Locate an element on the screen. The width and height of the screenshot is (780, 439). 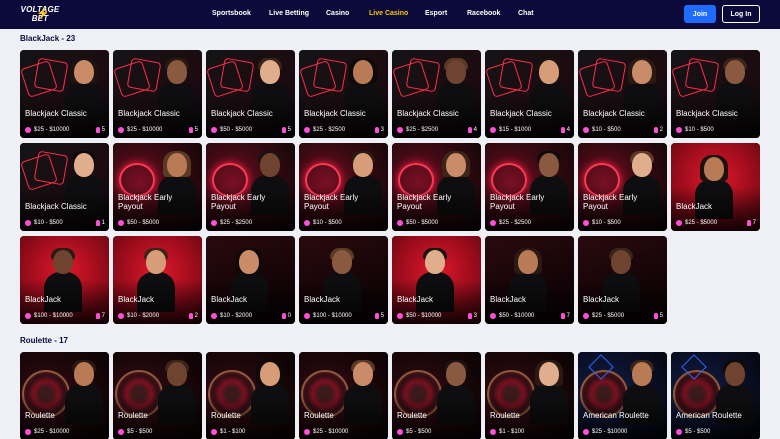
bet-limit: $1 - $100 is located at coordinates (507, 432).